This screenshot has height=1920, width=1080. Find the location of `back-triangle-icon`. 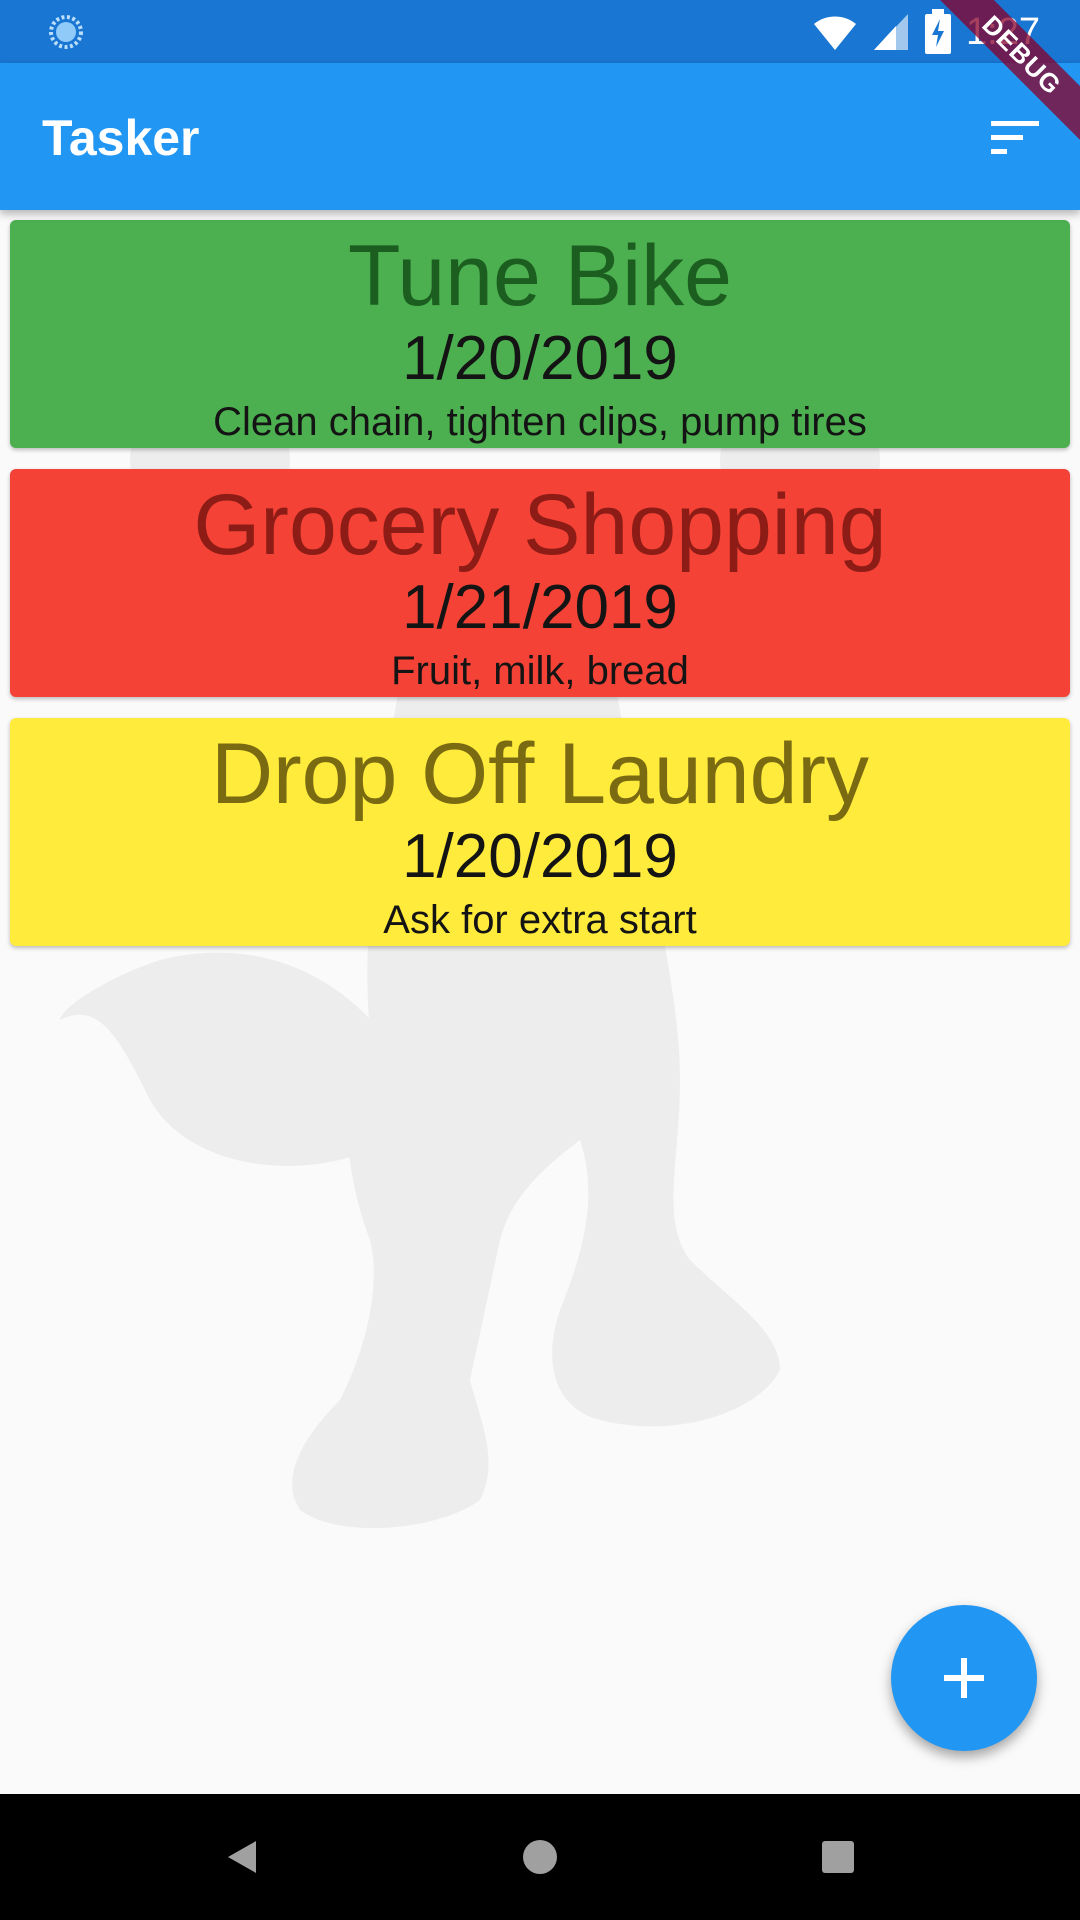

back-triangle-icon is located at coordinates (242, 1857).